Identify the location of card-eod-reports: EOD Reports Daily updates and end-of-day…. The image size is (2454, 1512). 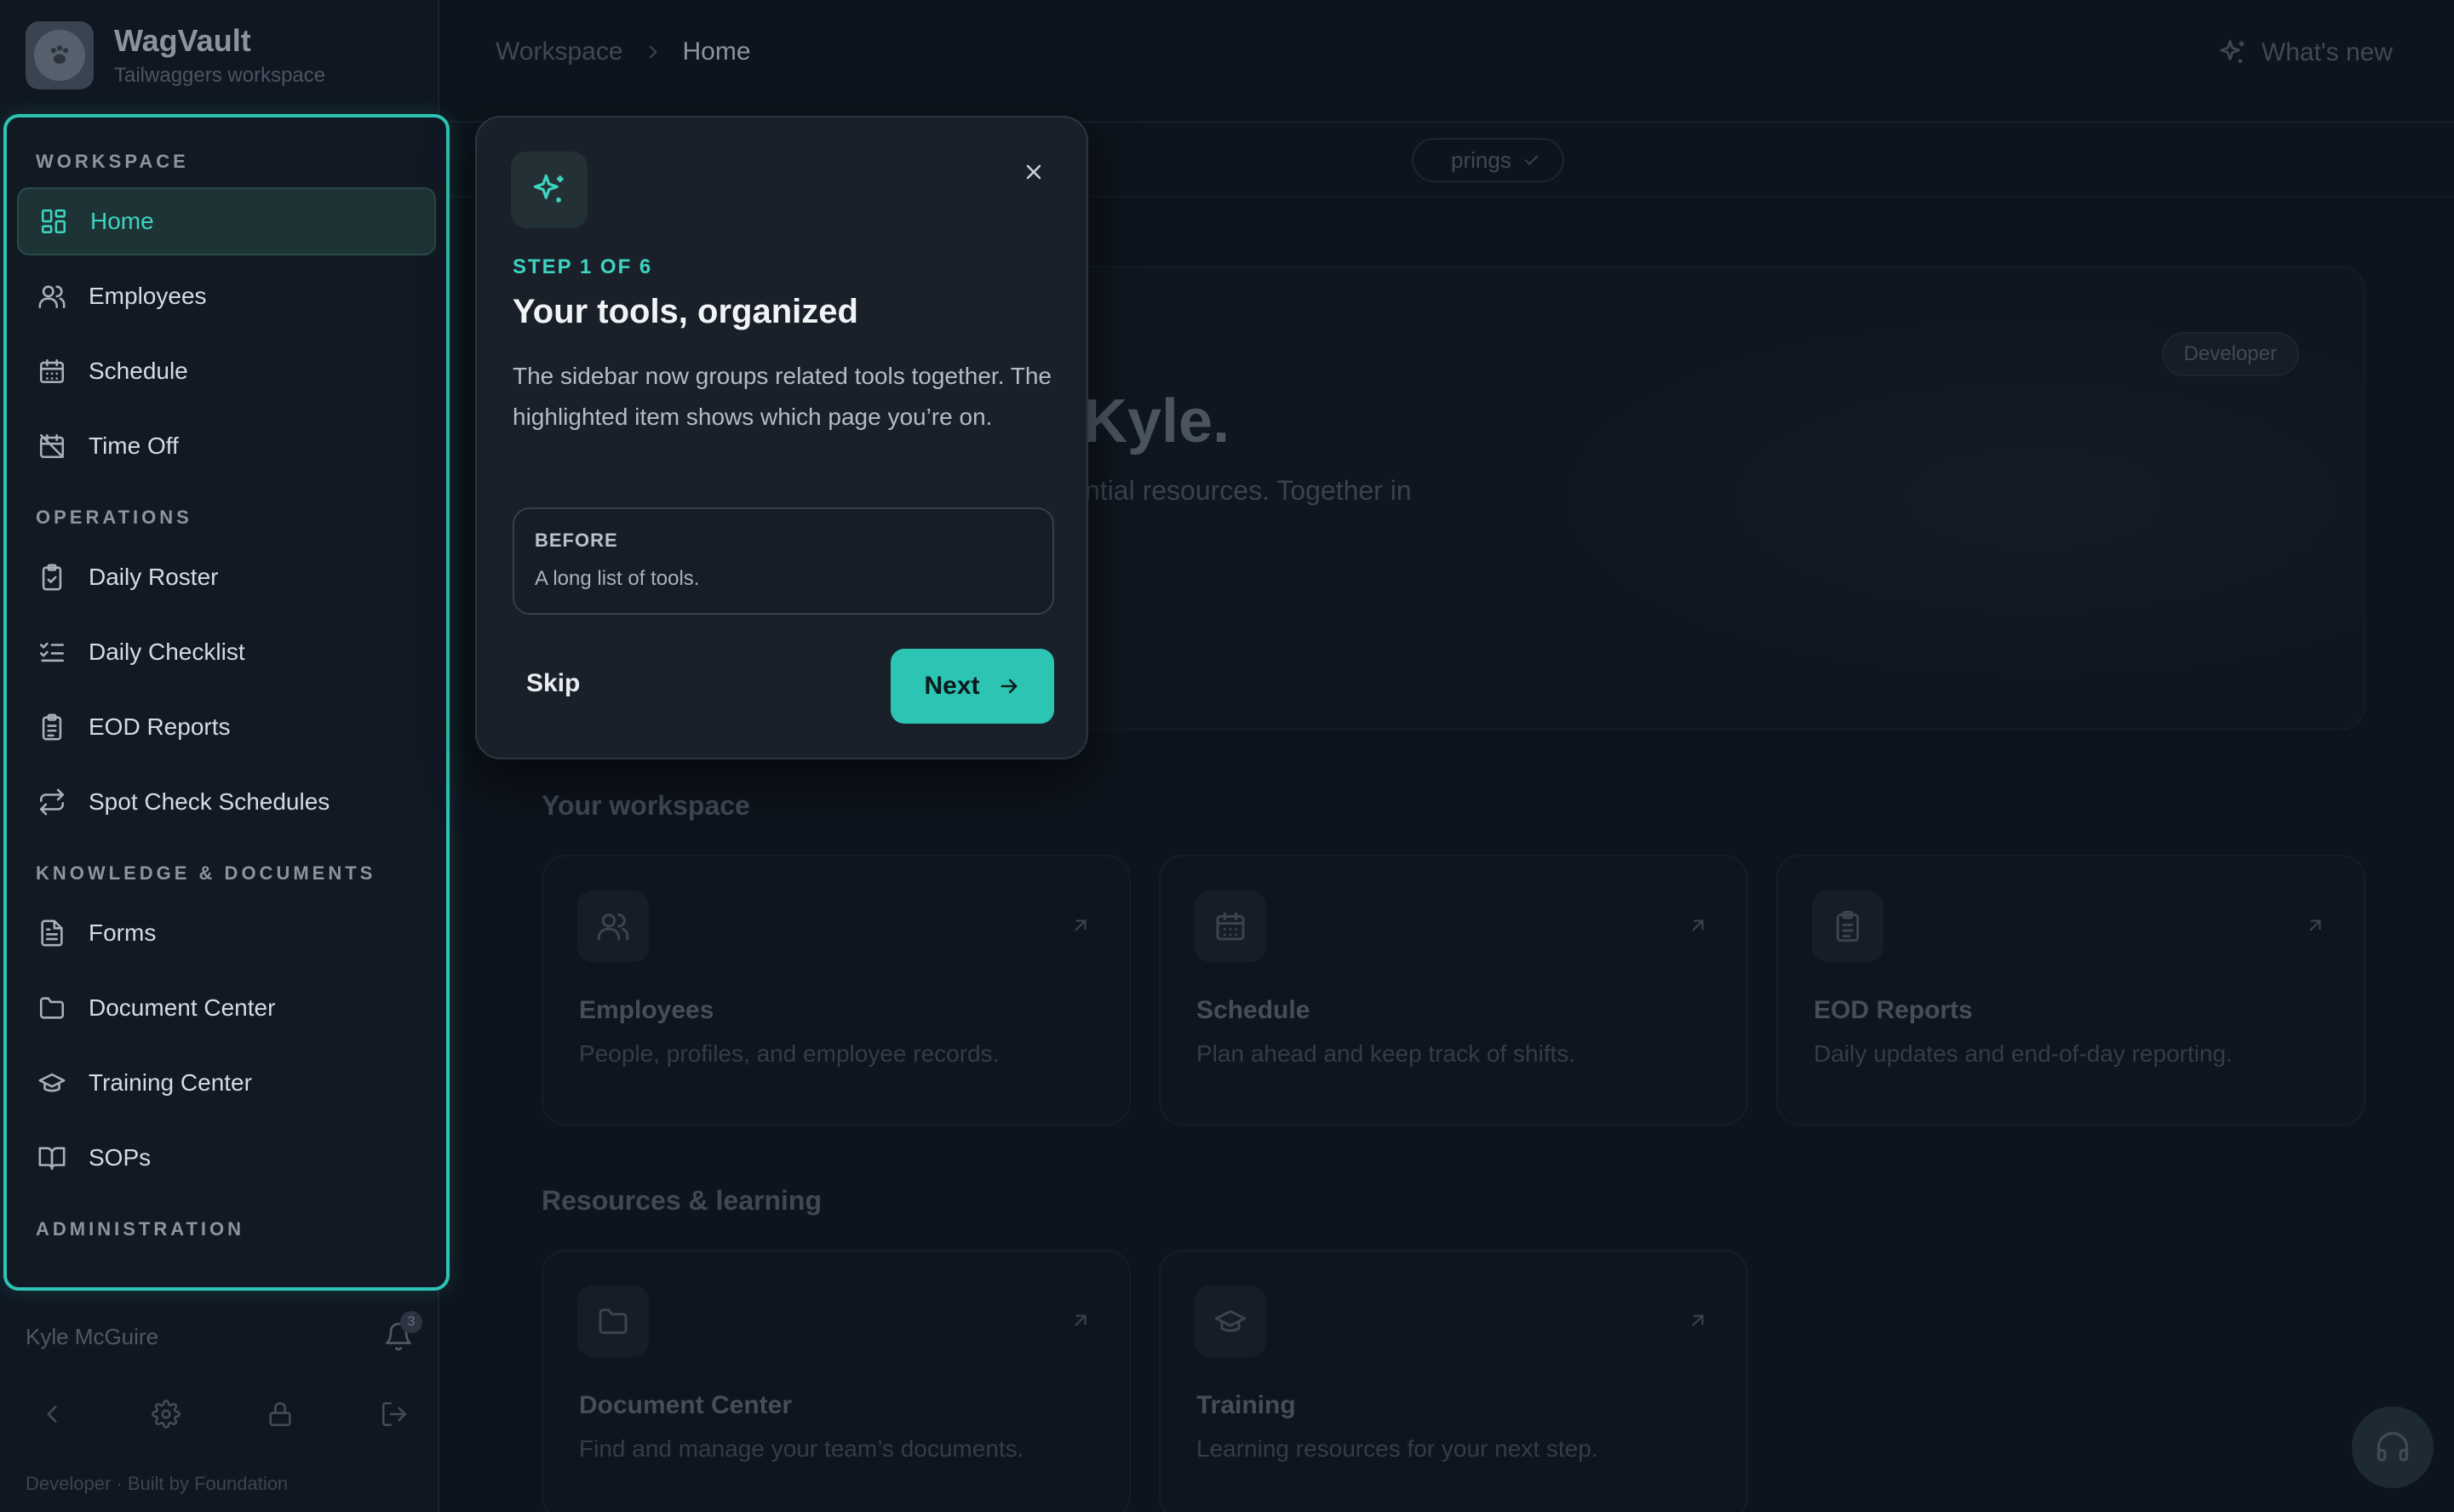
(2070, 990).